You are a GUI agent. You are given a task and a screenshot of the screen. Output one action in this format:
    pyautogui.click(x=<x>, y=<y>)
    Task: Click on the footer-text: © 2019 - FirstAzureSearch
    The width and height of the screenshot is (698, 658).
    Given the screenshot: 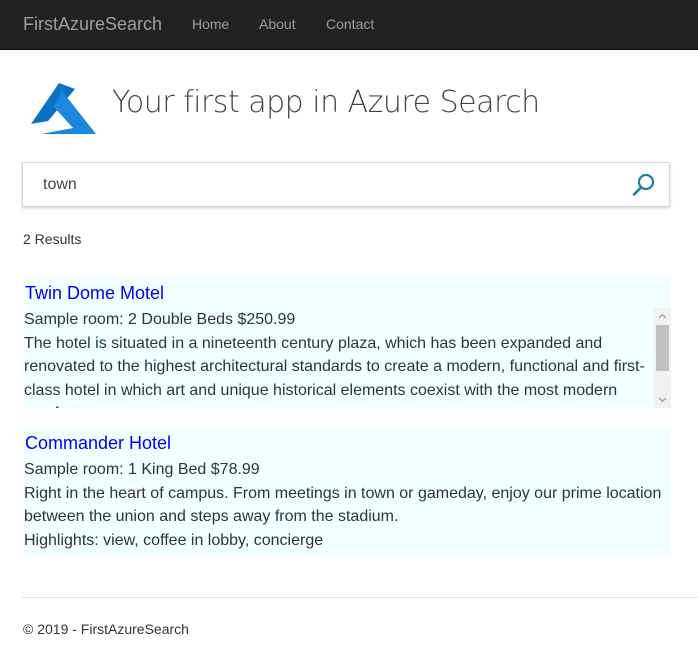 What is the action you would take?
    pyautogui.click(x=106, y=629)
    